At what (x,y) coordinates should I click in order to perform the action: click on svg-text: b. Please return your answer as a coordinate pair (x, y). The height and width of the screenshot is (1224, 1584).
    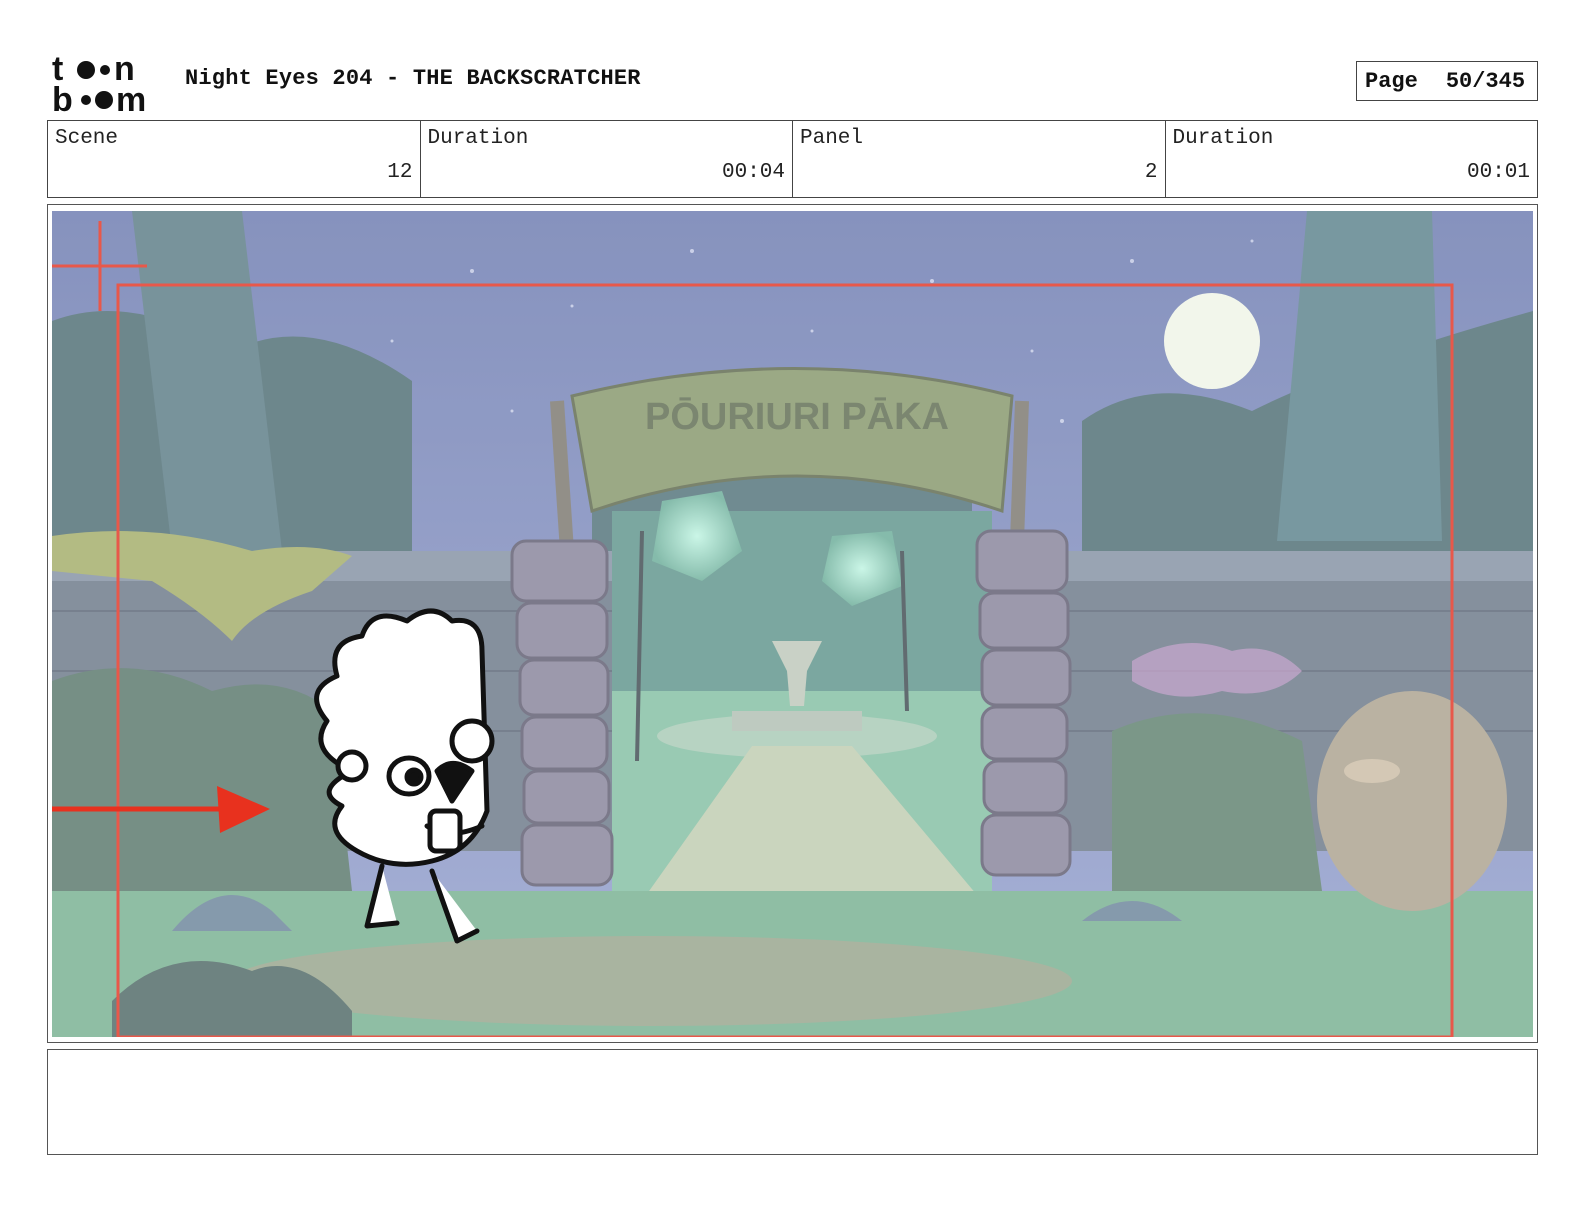
    Looking at the image, I should click on (62, 97).